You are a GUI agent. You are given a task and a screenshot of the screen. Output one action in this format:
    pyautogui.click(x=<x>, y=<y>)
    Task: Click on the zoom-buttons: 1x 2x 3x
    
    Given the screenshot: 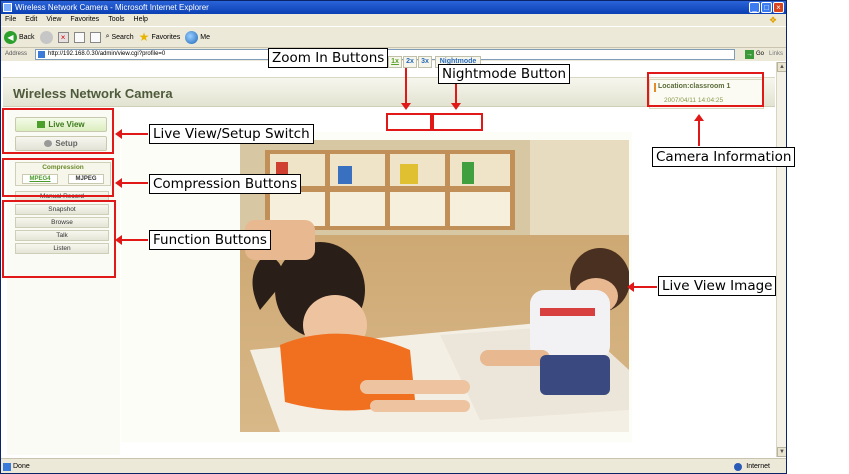 What is the action you would take?
    pyautogui.click(x=410, y=62)
    